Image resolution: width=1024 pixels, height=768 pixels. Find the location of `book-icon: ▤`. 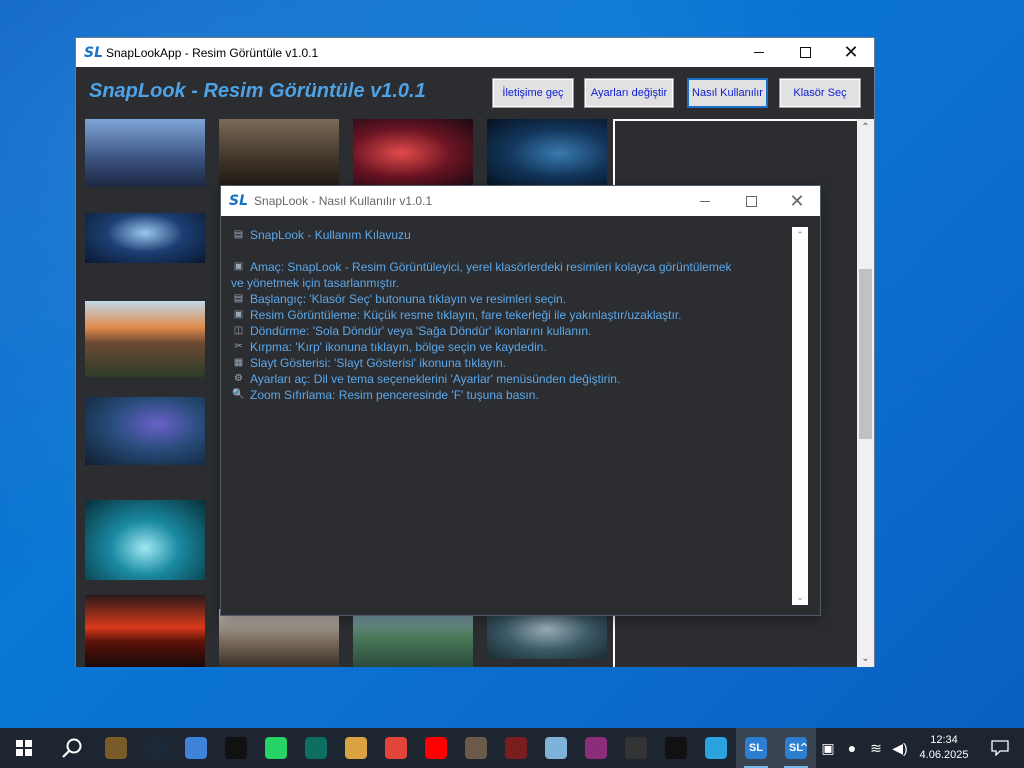

book-icon: ▤ is located at coordinates (238, 234).